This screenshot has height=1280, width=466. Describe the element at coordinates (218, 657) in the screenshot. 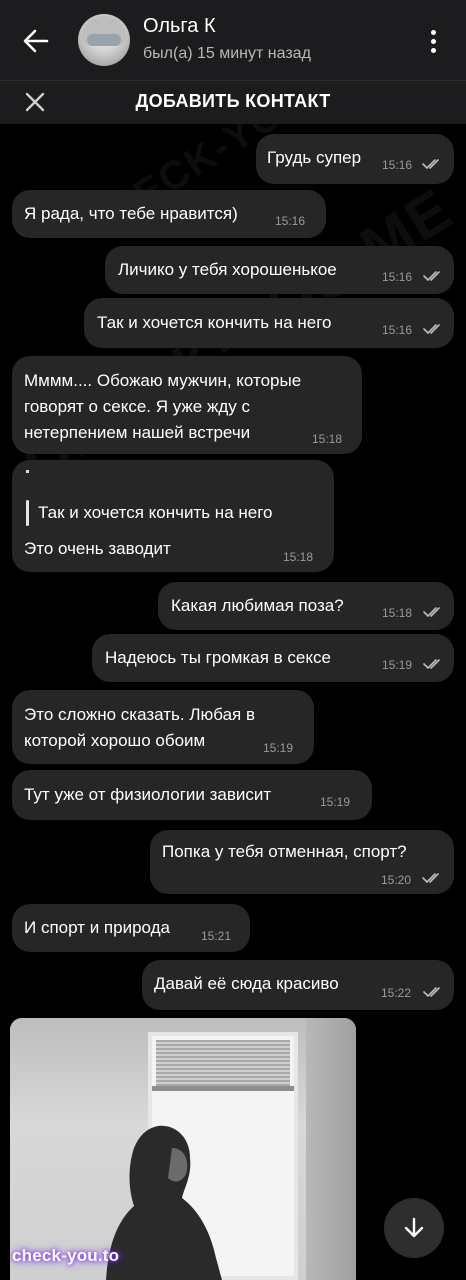

I see `message-text: Надеюсь ты громкая в сексе` at that location.